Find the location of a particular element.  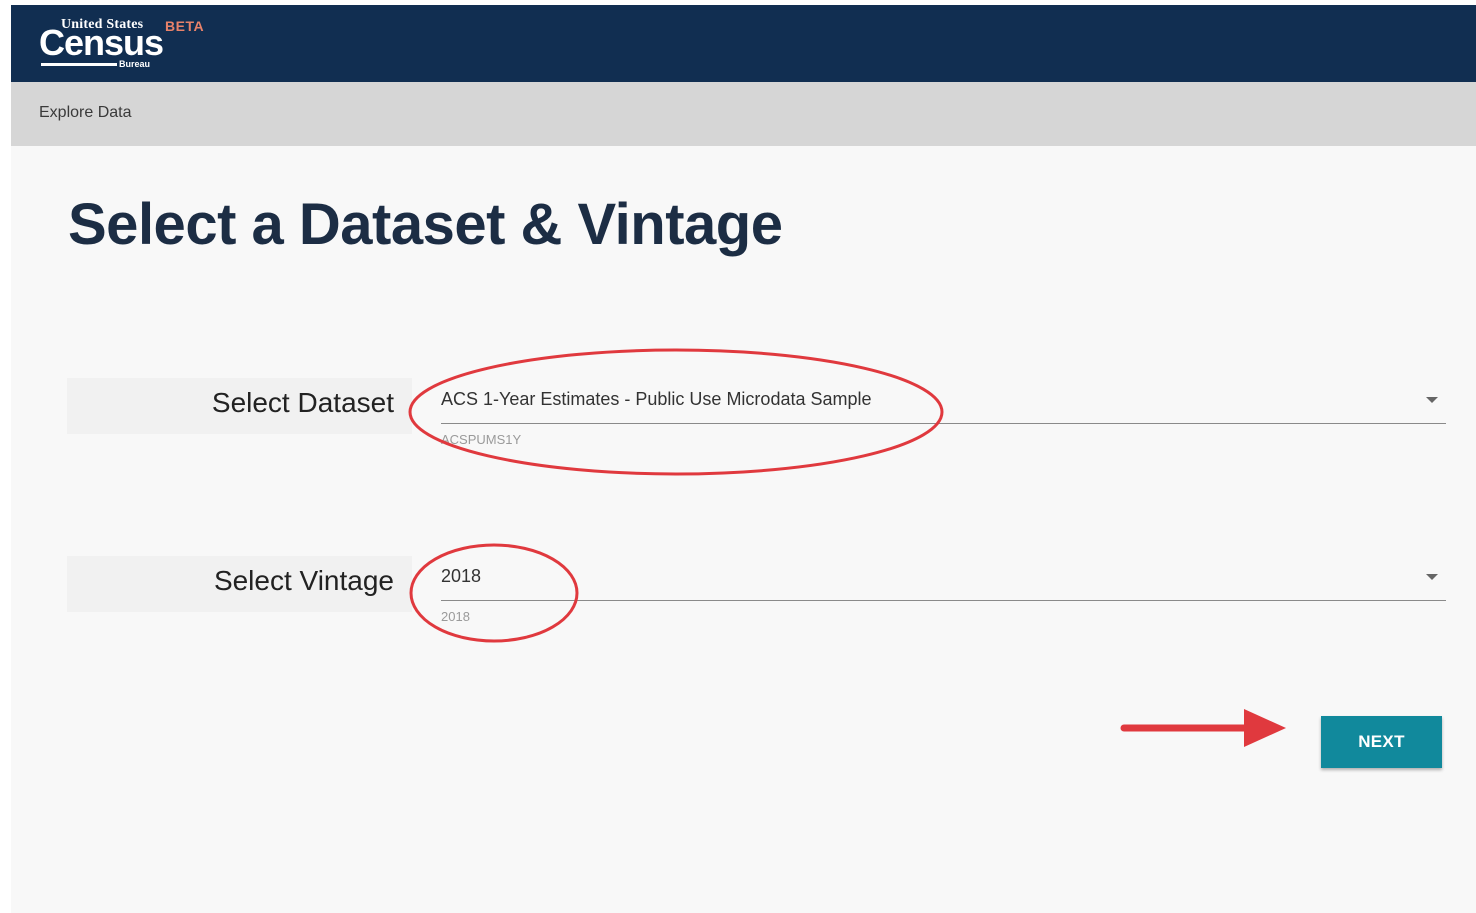

logo-bureau: Bureau is located at coordinates (135, 64).